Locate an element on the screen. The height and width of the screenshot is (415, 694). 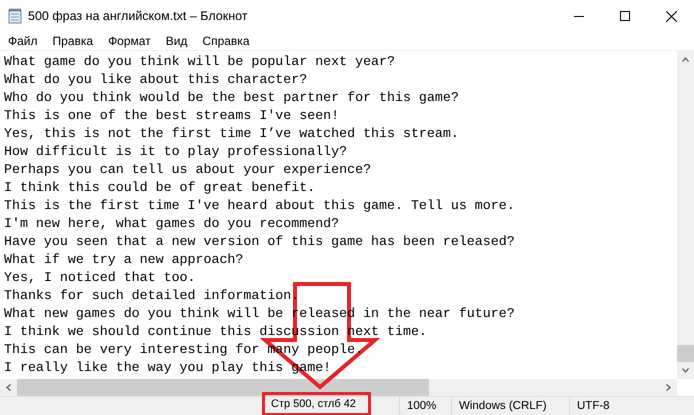
text-line: What if we try a new approach? is located at coordinates (124, 260).